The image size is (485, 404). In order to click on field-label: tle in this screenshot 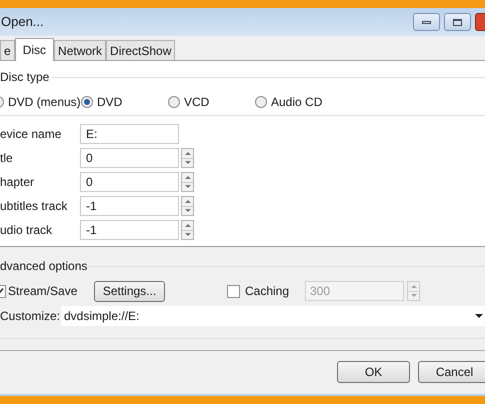, I will do `click(7, 158)`.